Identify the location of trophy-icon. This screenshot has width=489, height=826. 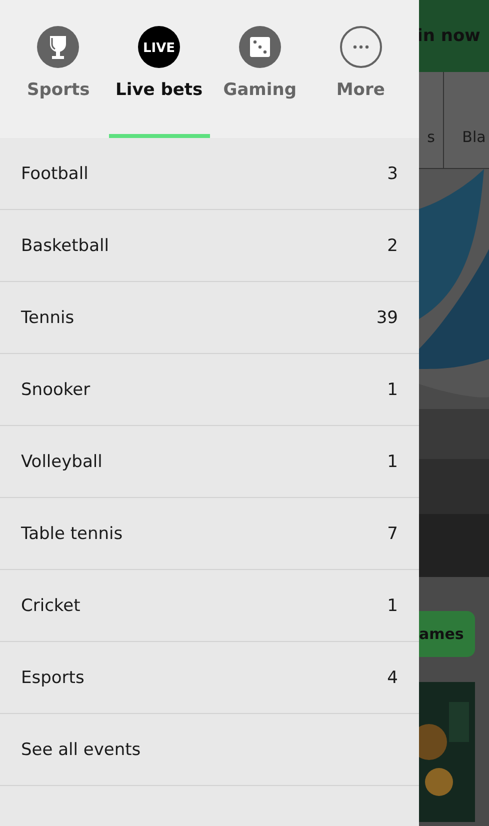
(58, 47).